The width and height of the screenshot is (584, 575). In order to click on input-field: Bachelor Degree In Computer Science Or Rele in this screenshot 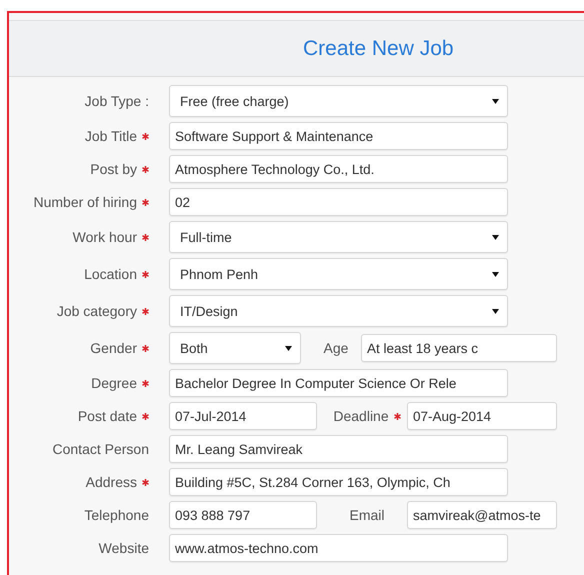, I will do `click(338, 383)`.